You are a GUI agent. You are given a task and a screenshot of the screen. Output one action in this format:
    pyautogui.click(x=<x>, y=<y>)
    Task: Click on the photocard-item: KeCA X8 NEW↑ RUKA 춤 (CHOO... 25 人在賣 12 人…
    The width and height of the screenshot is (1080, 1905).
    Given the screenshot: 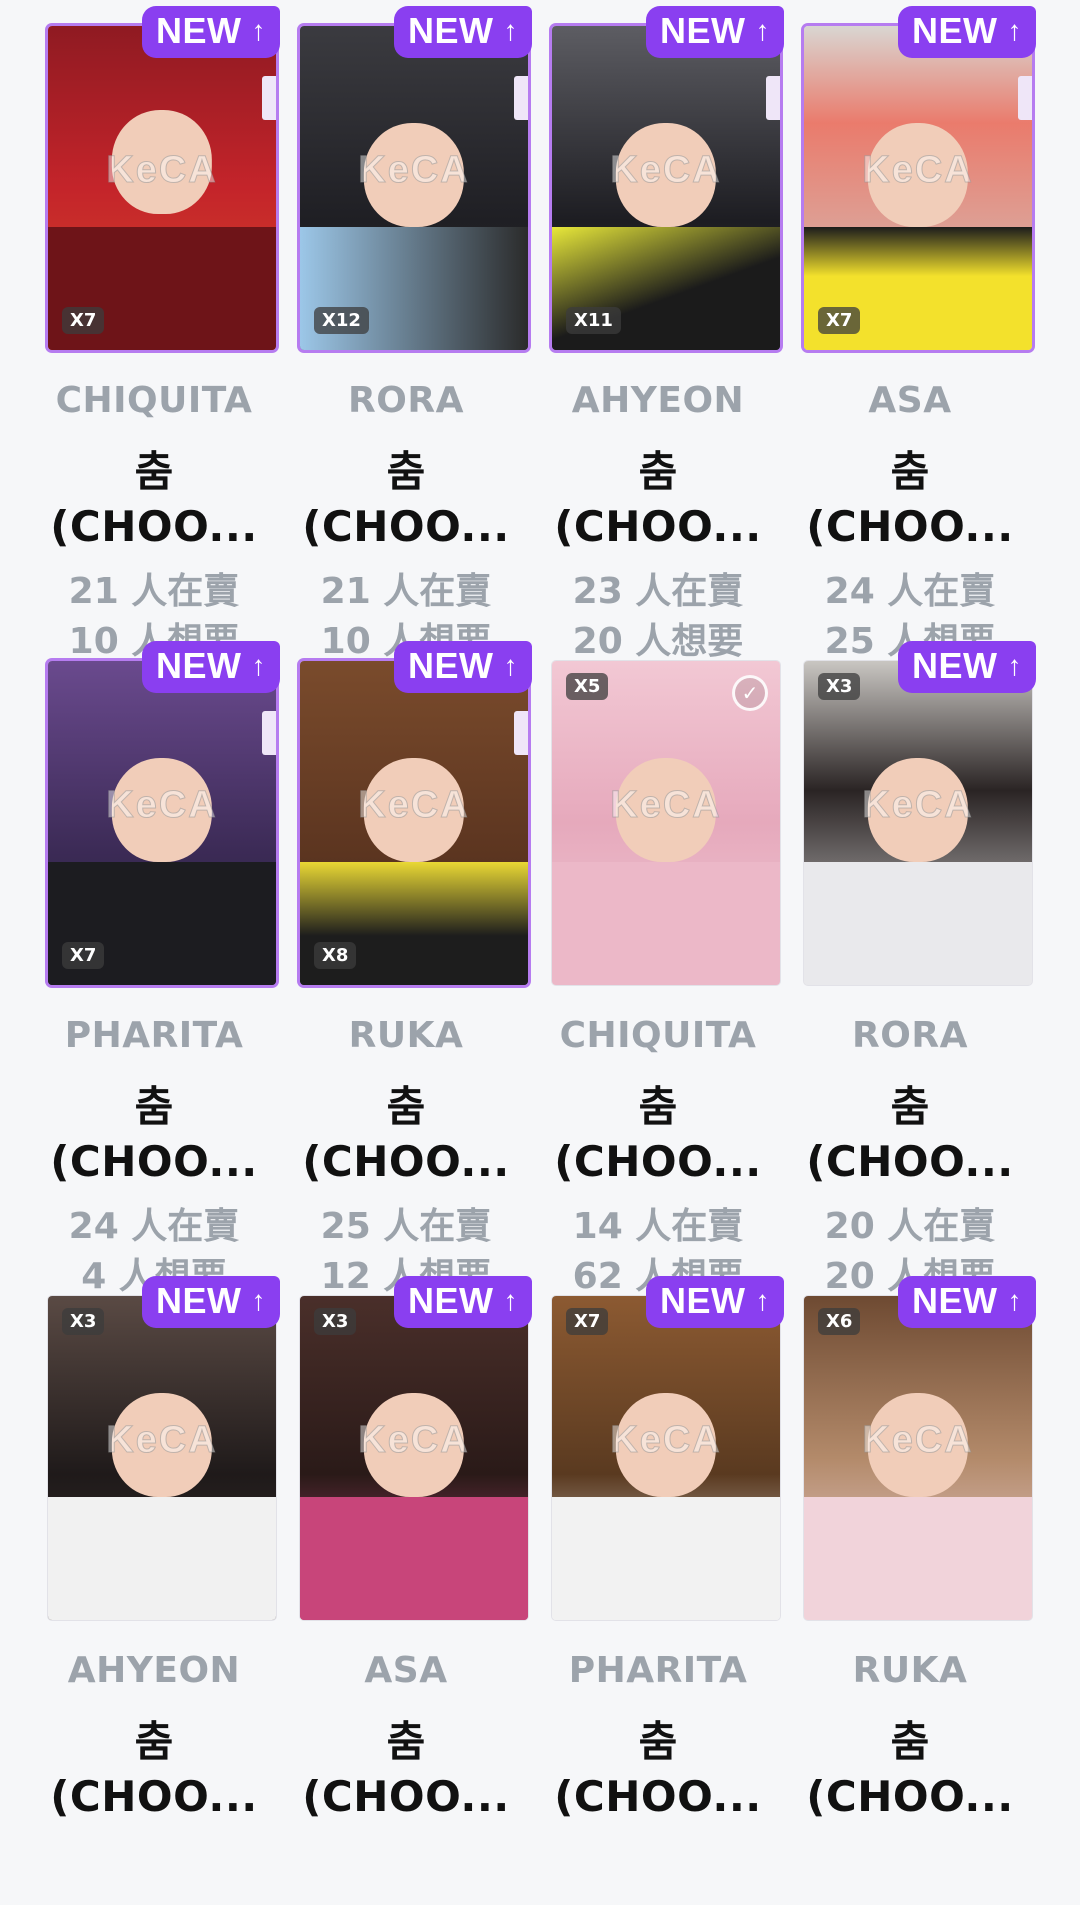 What is the action you would take?
    pyautogui.click(x=411, y=966)
    